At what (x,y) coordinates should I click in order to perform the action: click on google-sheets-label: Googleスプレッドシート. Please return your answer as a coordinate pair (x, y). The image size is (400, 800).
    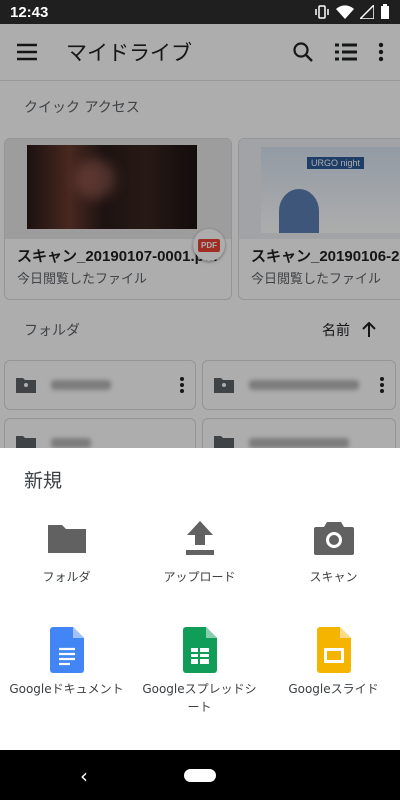
    Looking at the image, I should click on (199, 698).